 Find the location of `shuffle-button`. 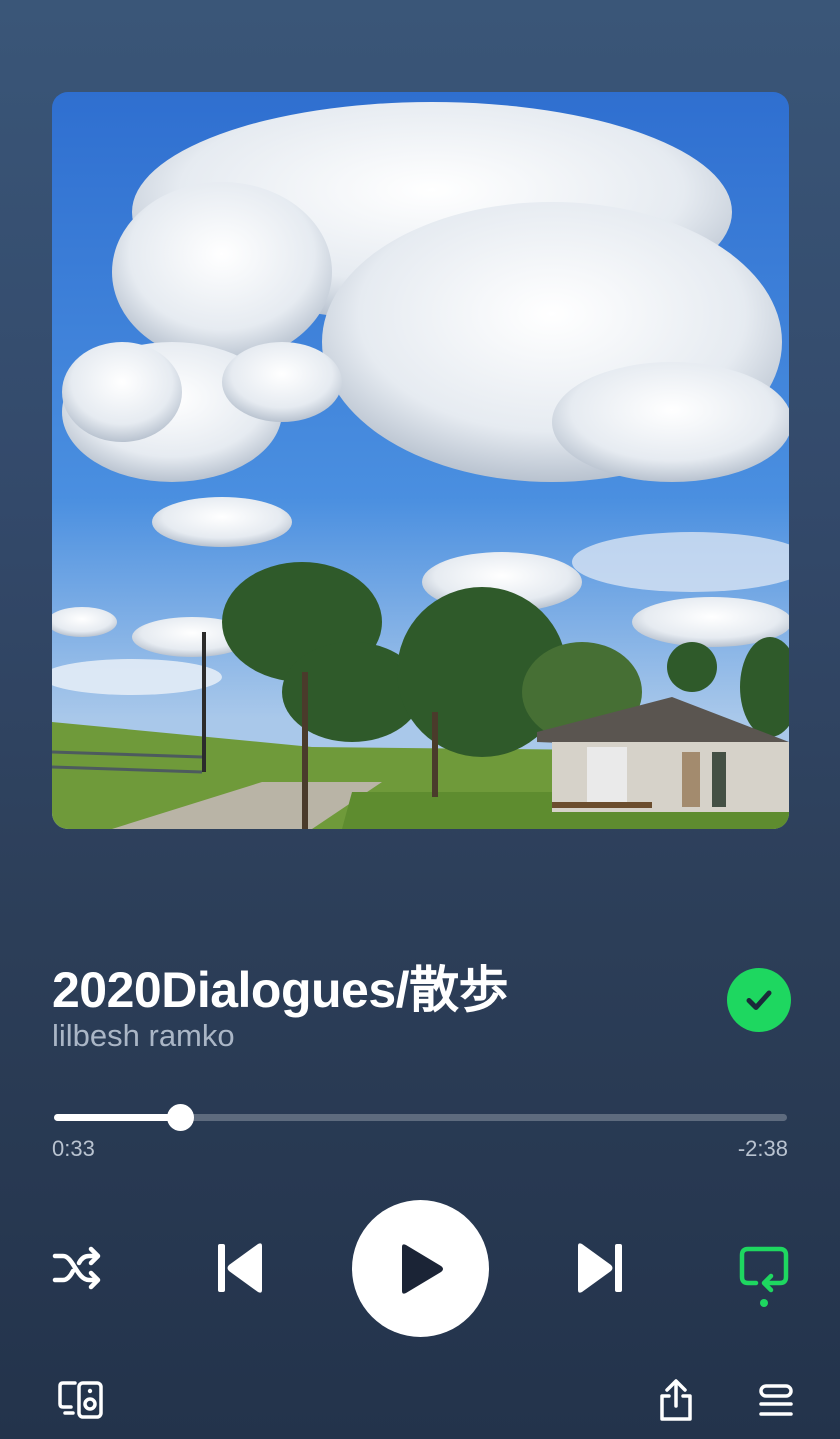

shuffle-button is located at coordinates (78, 1268).